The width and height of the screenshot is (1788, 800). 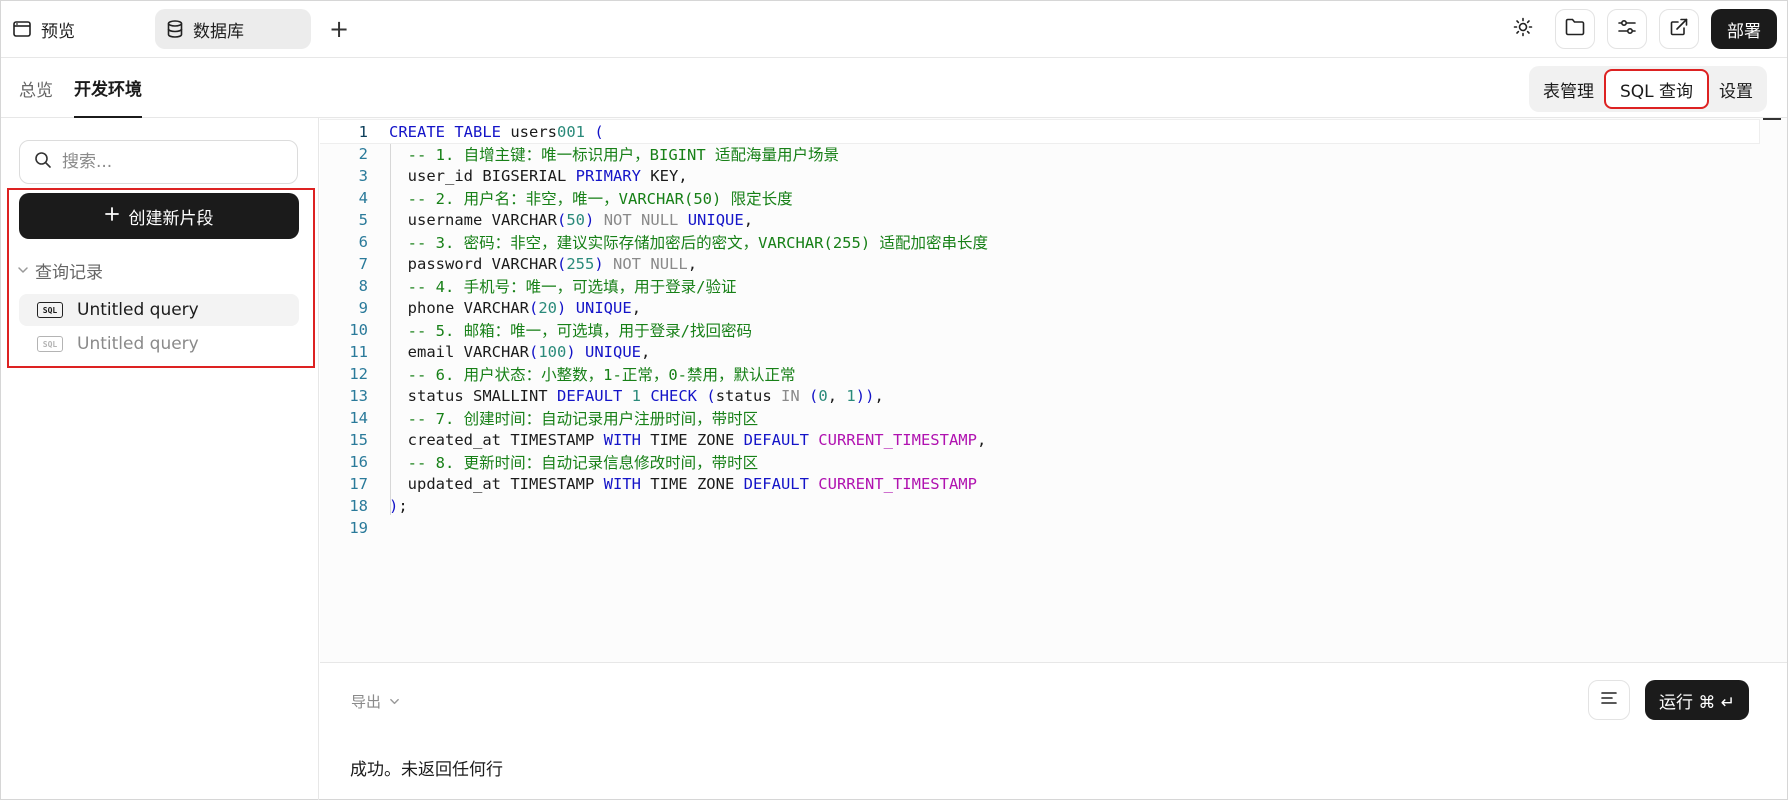 I want to click on tab-dev-environment: 开发环境, so click(x=108, y=88).